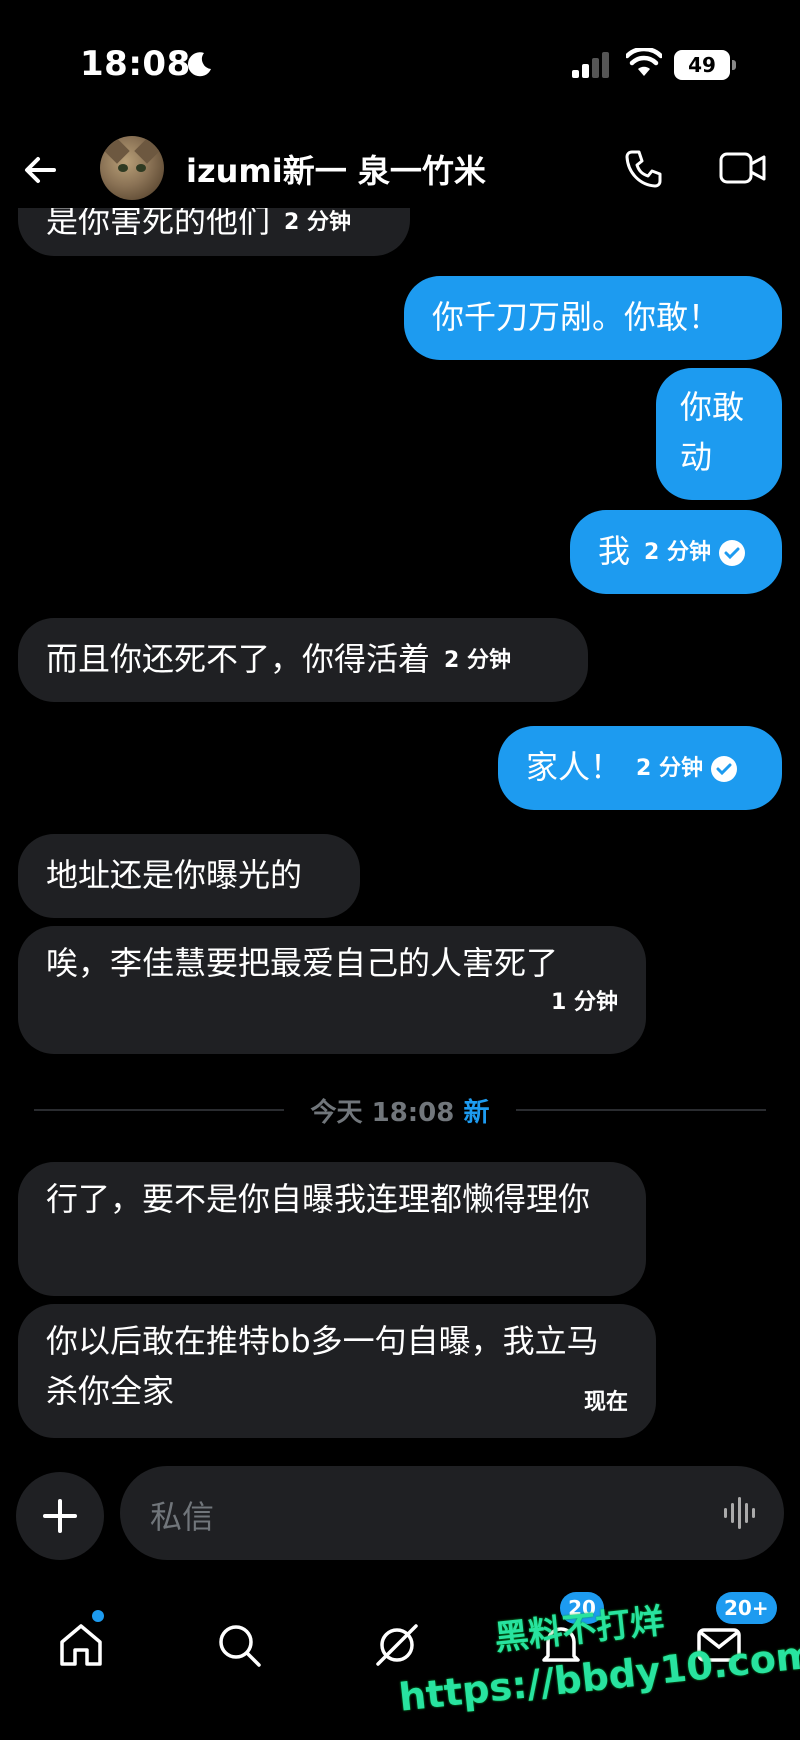 This screenshot has height=1740, width=800. What do you see at coordinates (60, 1516) in the screenshot?
I see `add-attachment-button` at bounding box center [60, 1516].